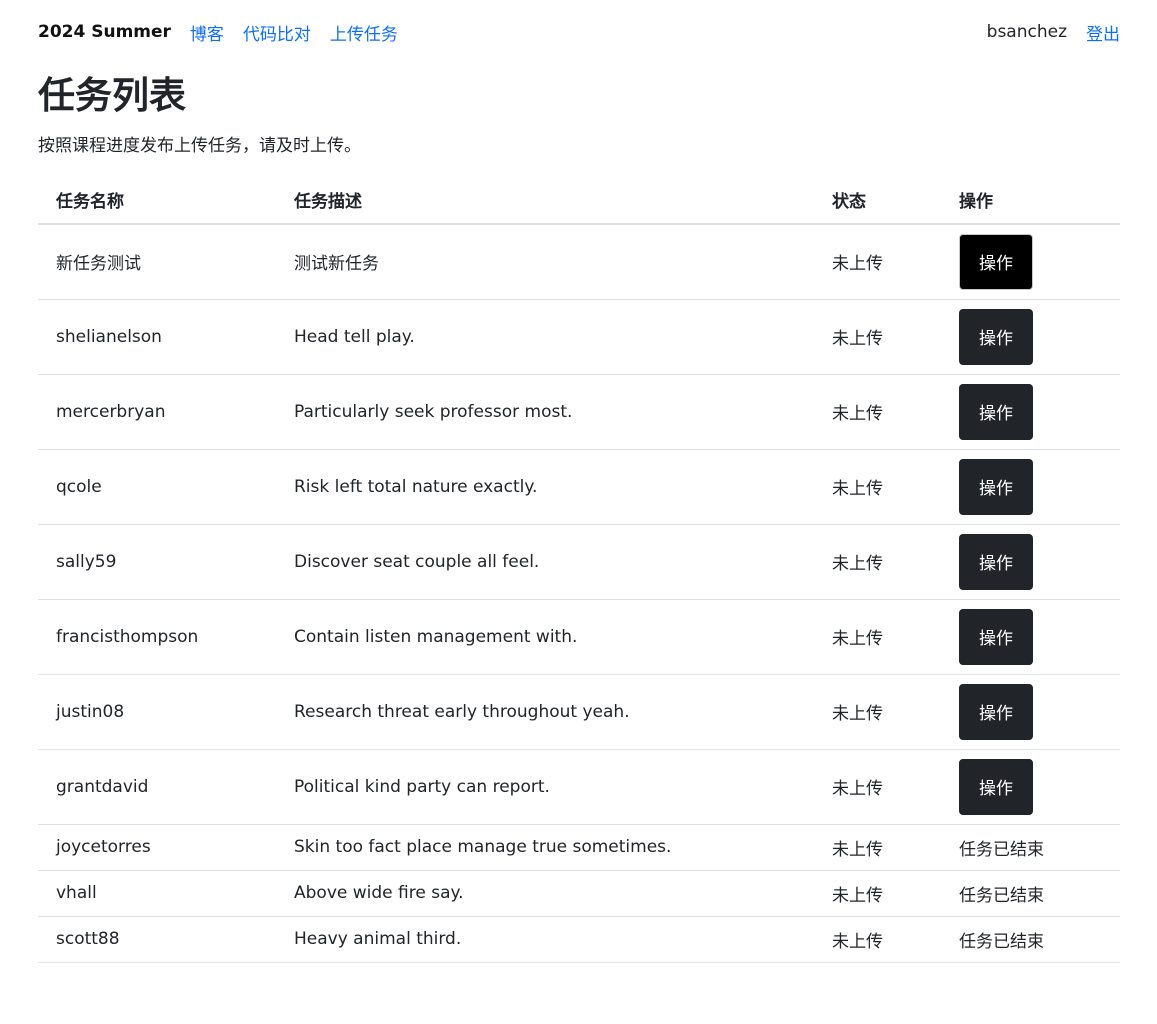 This screenshot has height=1024, width=1157. I want to click on task-description: Research threat early throughout yeah., so click(545, 712).